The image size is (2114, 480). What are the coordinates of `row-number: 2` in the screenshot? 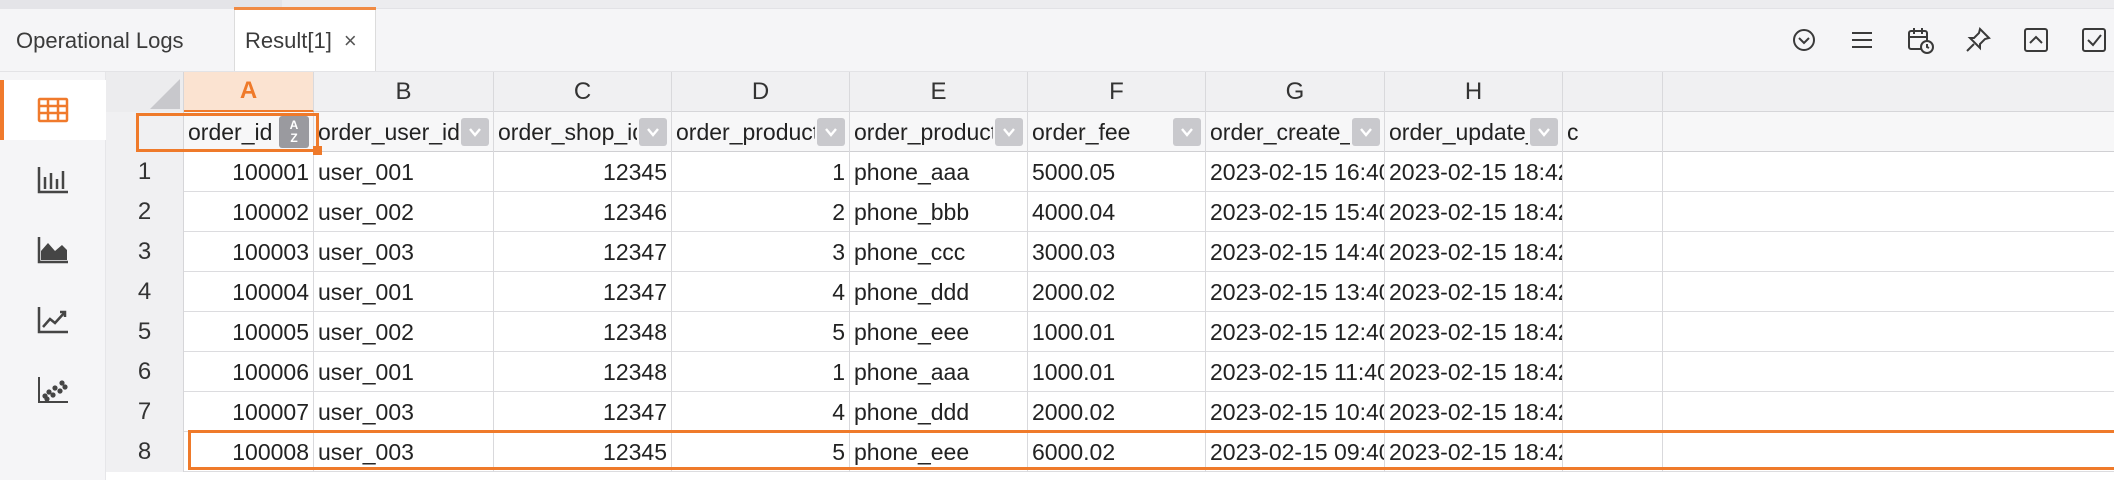 It's located at (145, 212).